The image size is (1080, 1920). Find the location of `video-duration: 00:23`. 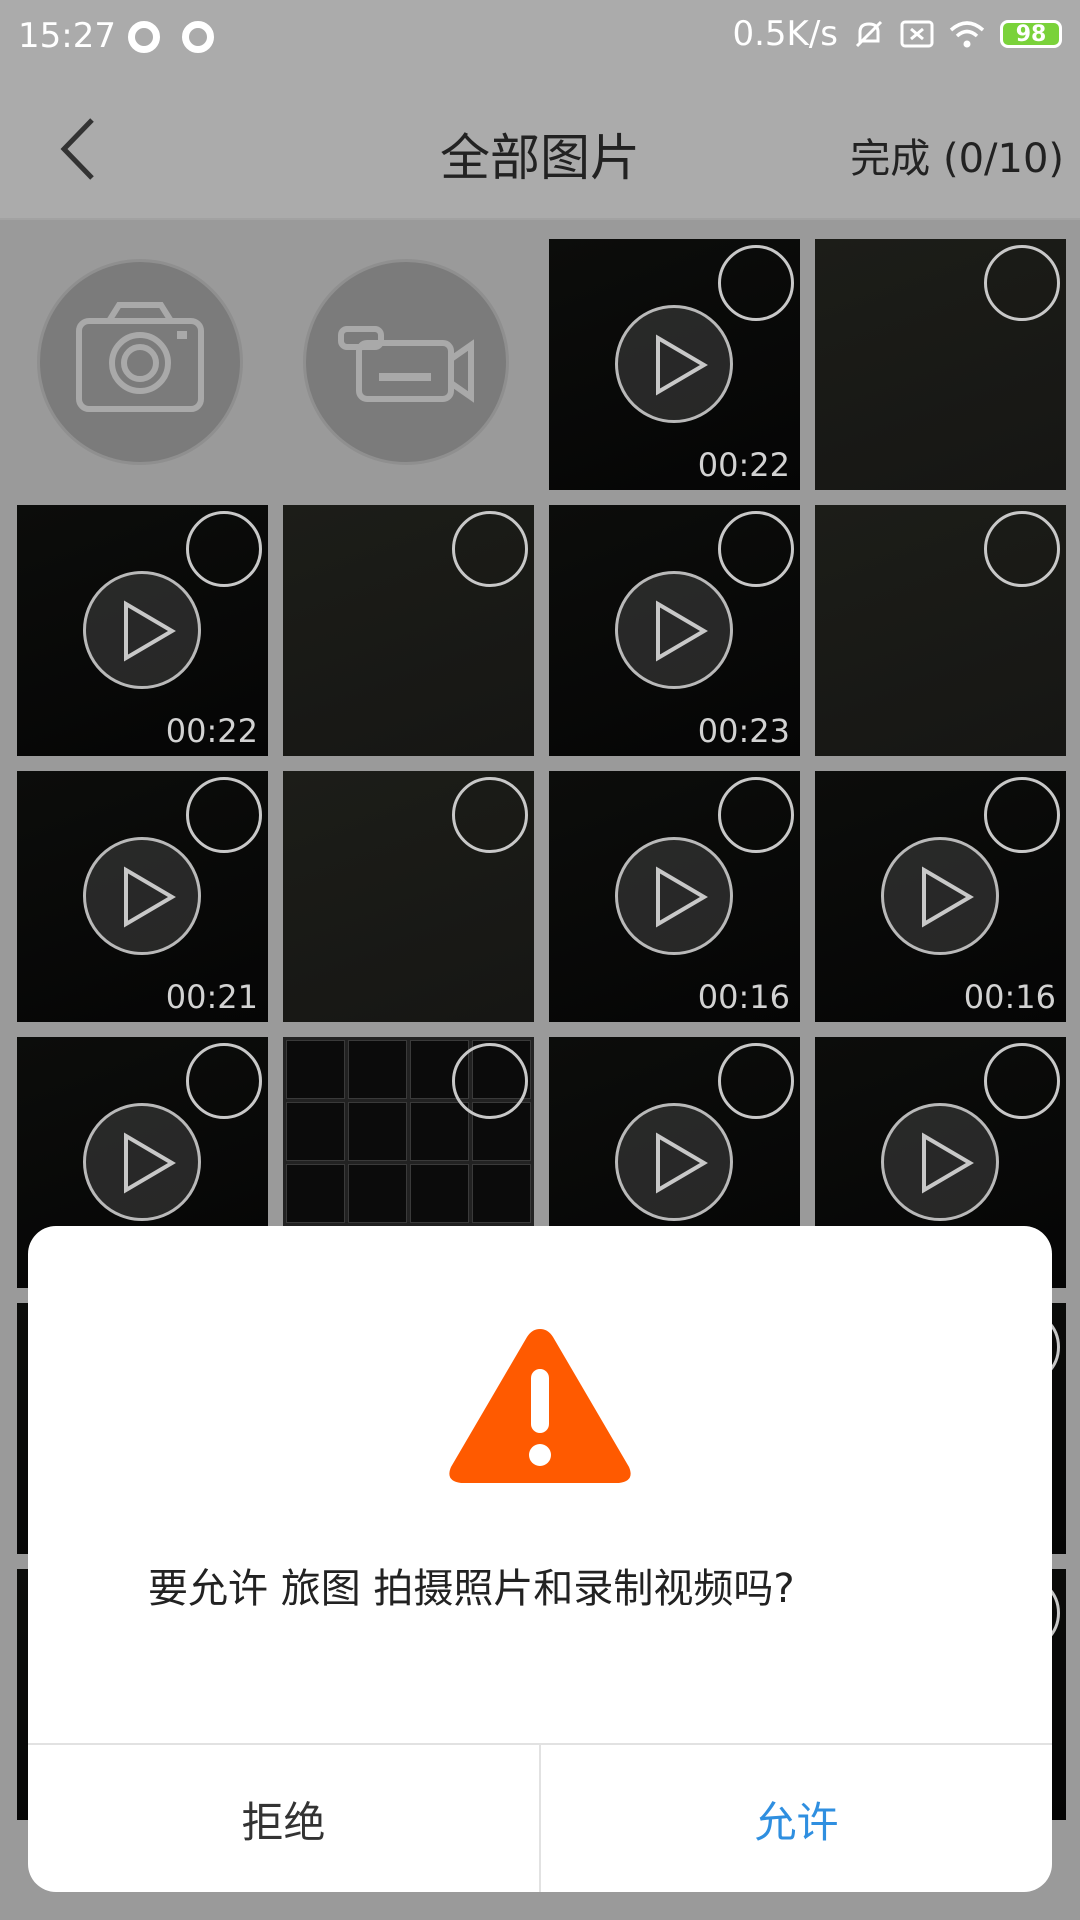

video-duration: 00:23 is located at coordinates (743, 731).